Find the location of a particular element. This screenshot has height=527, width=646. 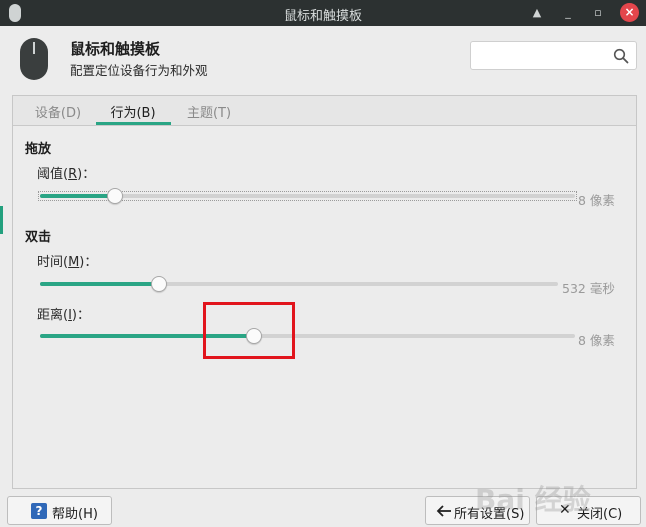

section-title-double-click: 双击 is located at coordinates (38, 237).